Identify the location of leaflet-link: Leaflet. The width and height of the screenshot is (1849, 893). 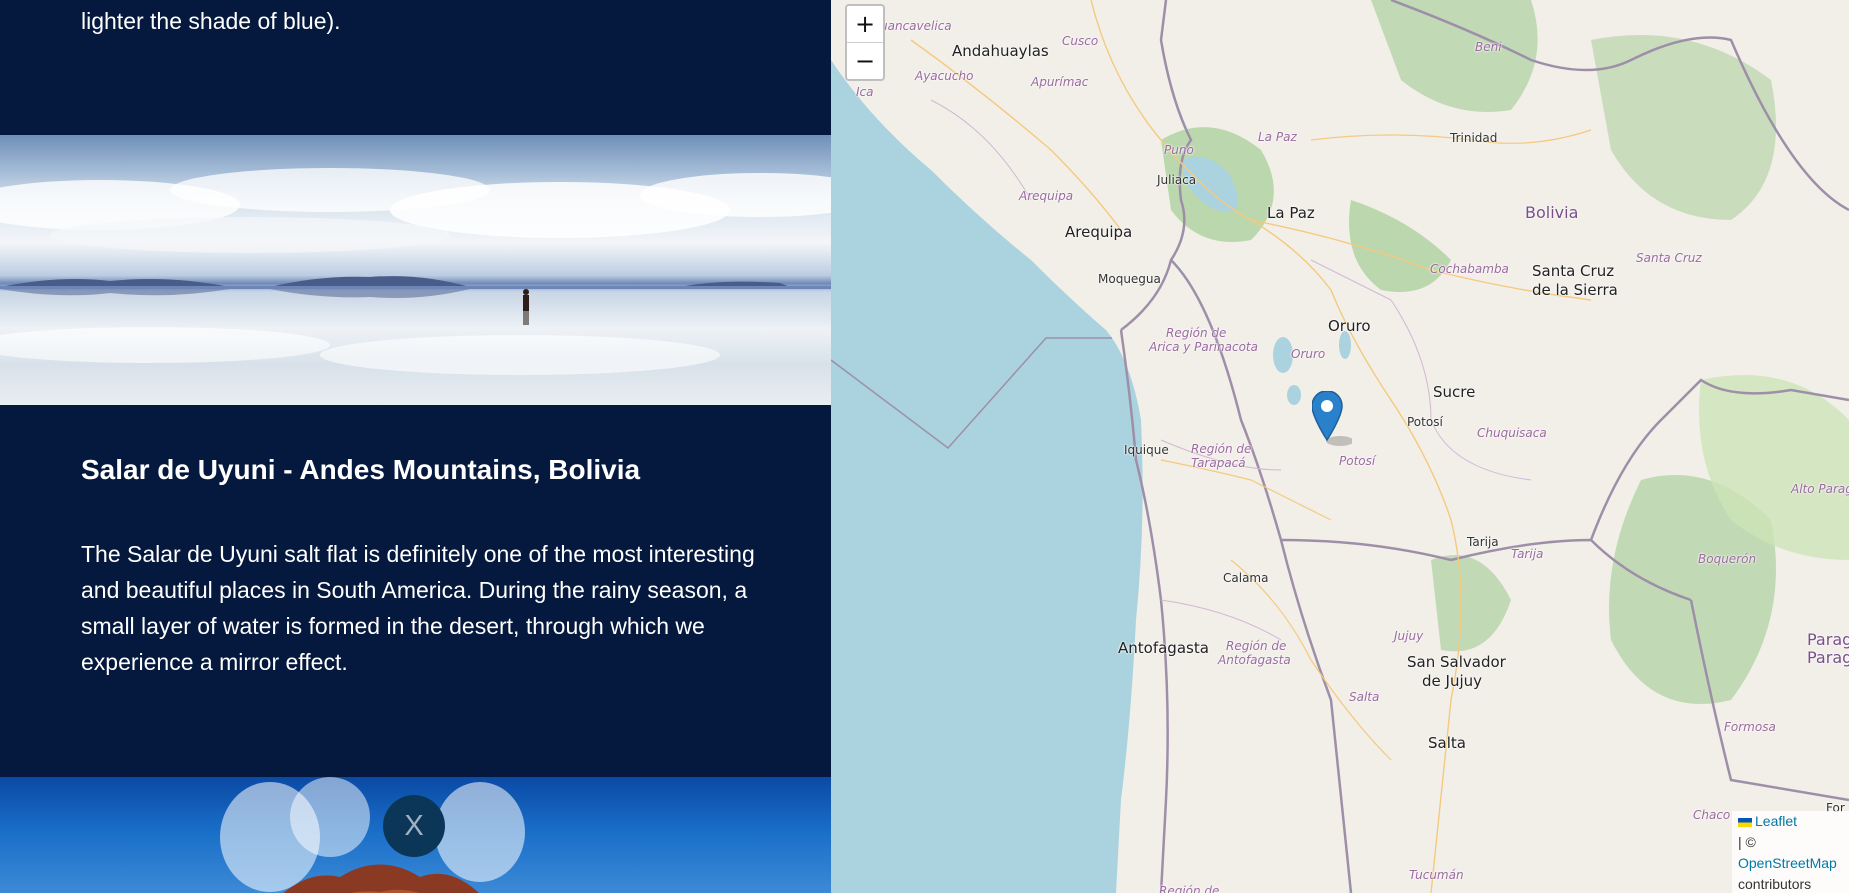
(1776, 821).